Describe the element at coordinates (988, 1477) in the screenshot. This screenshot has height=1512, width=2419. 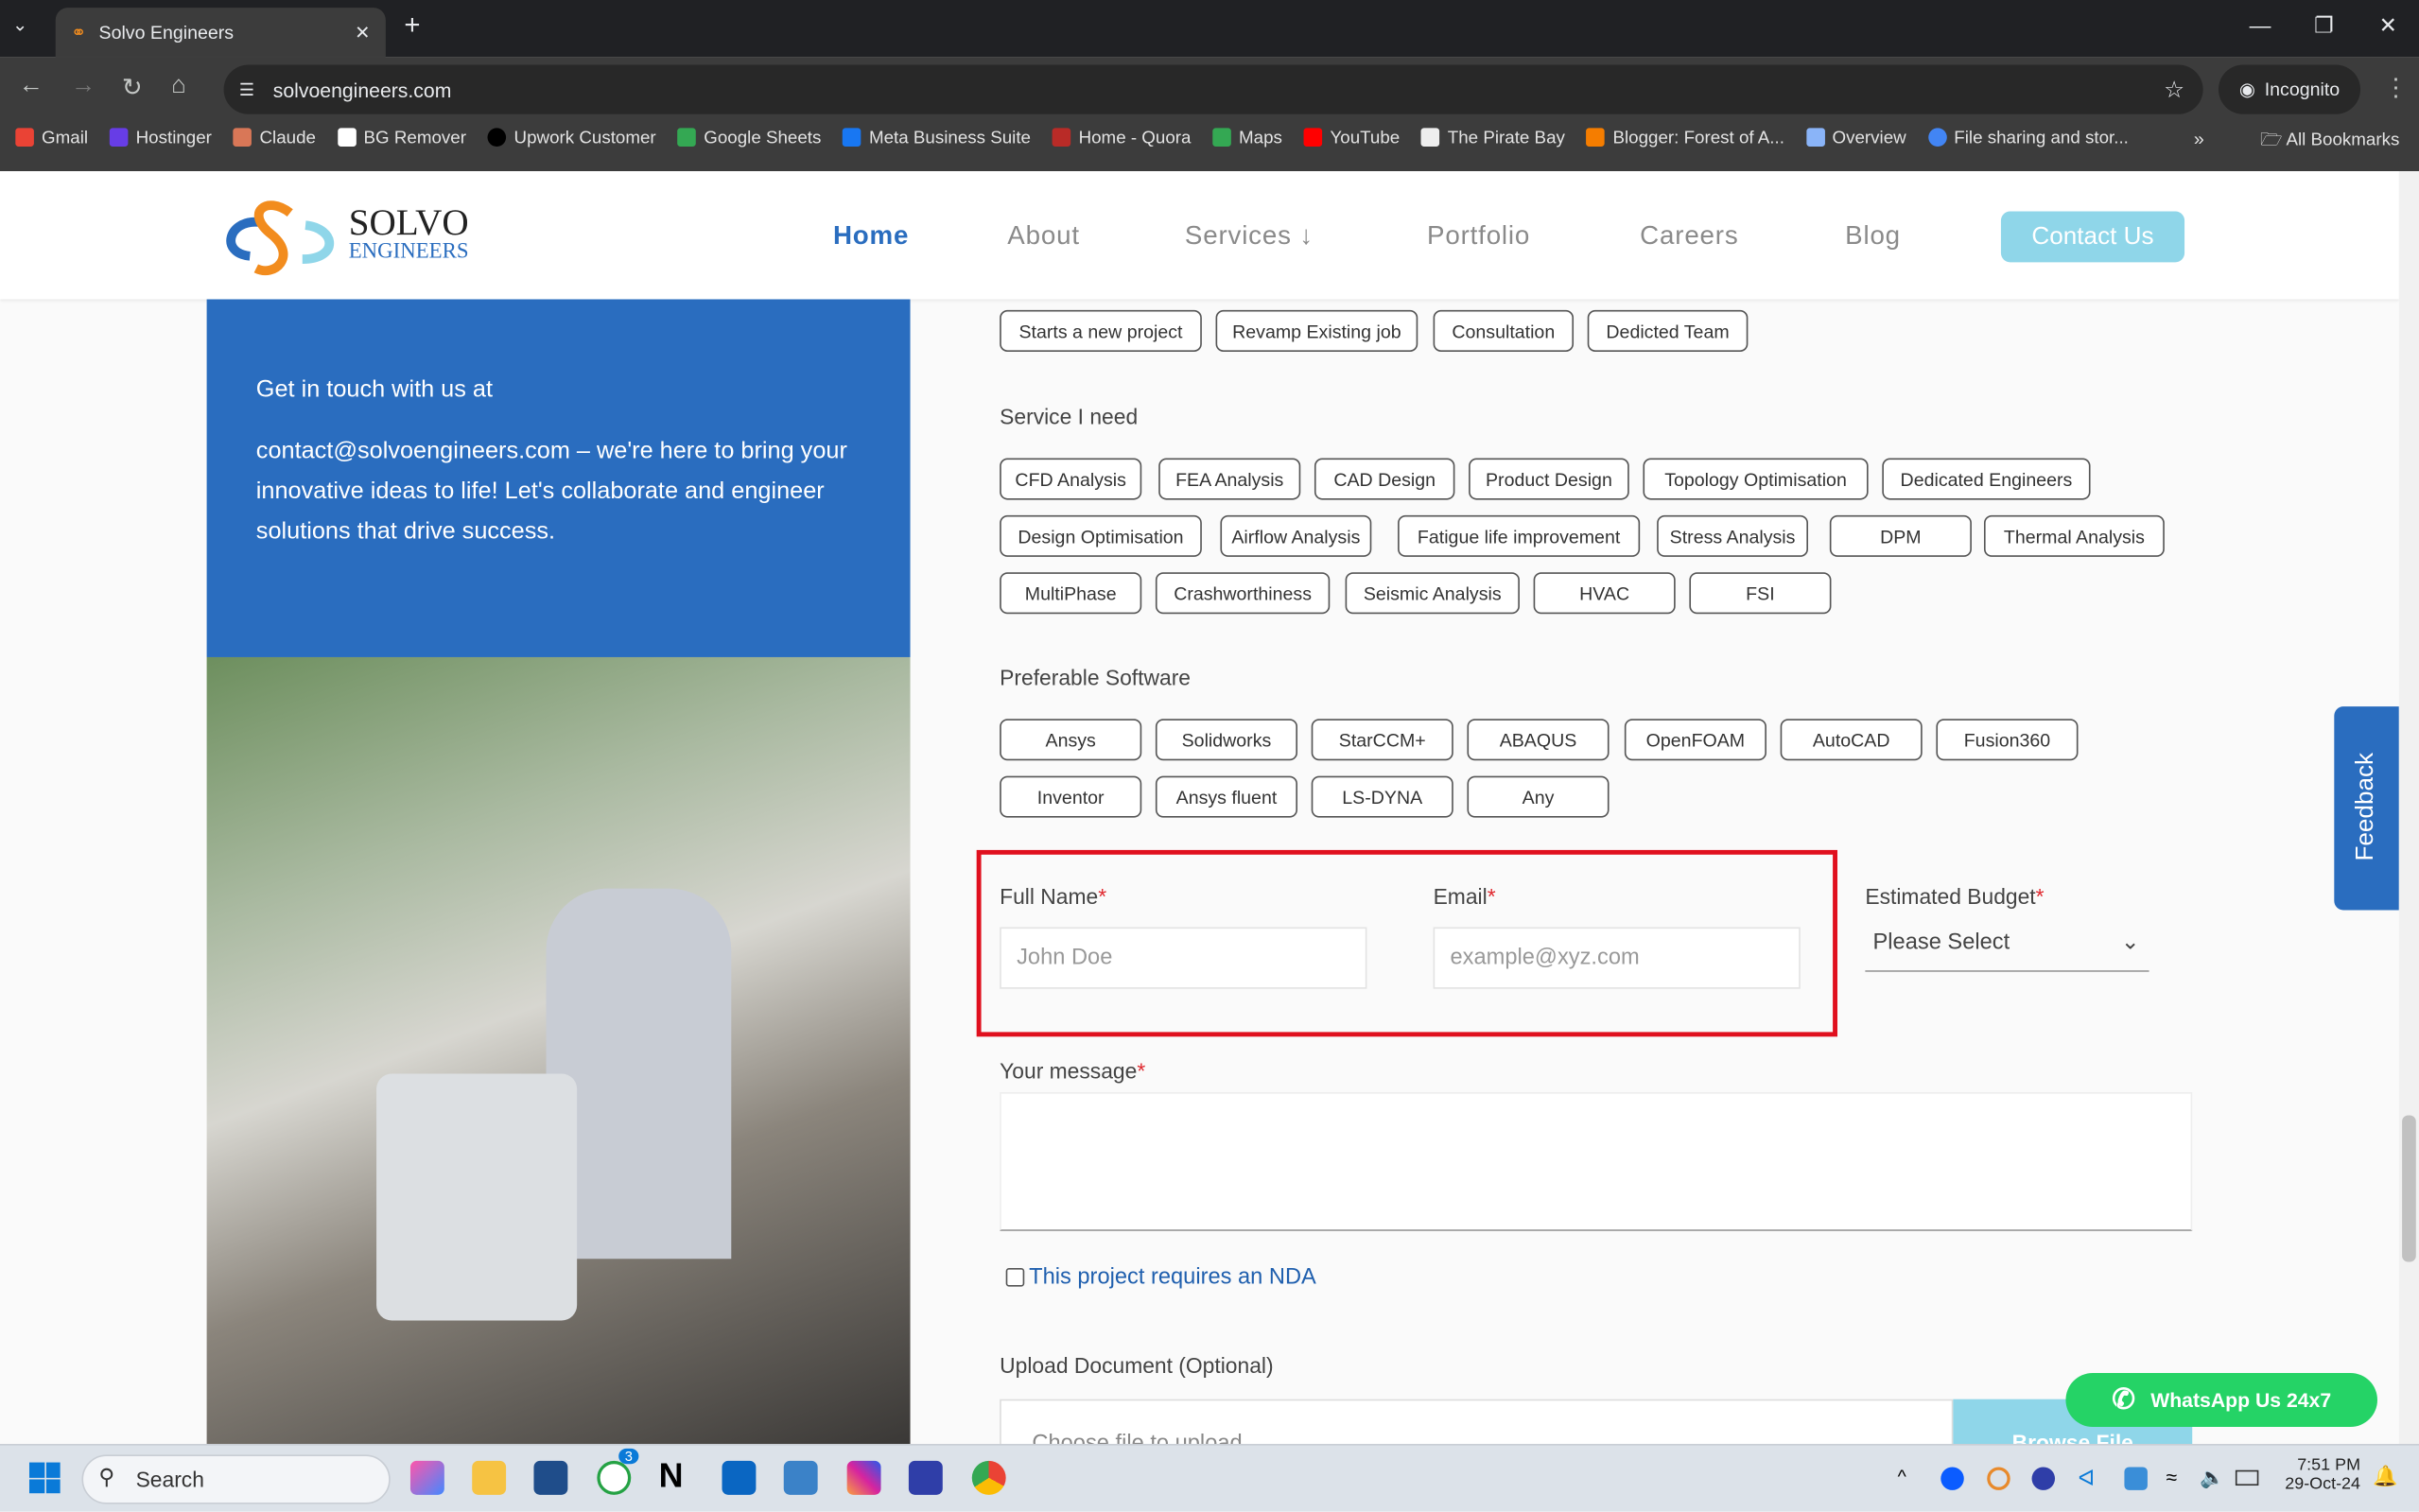
I see `chrome-icon` at that location.